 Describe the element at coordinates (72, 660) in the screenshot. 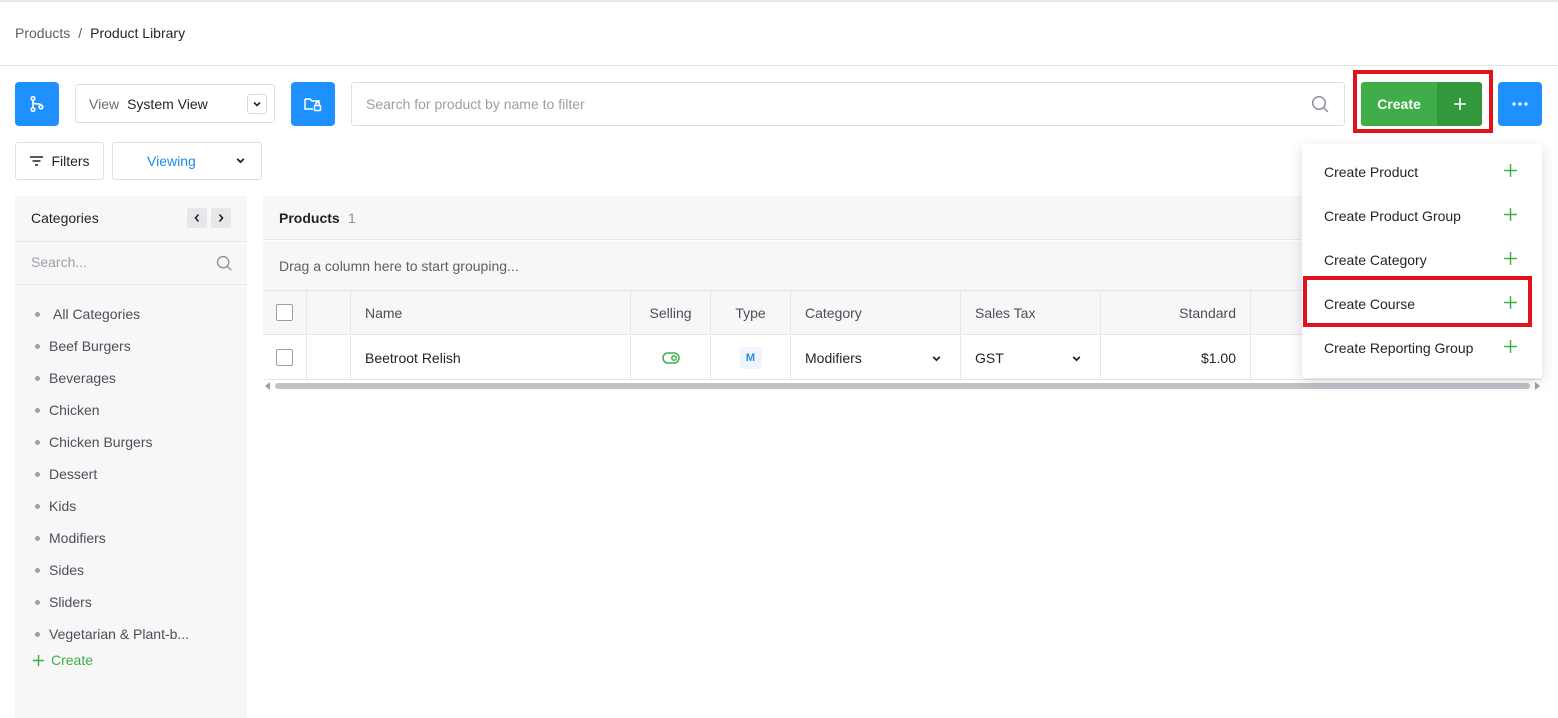

I see `create-category-label: Create` at that location.